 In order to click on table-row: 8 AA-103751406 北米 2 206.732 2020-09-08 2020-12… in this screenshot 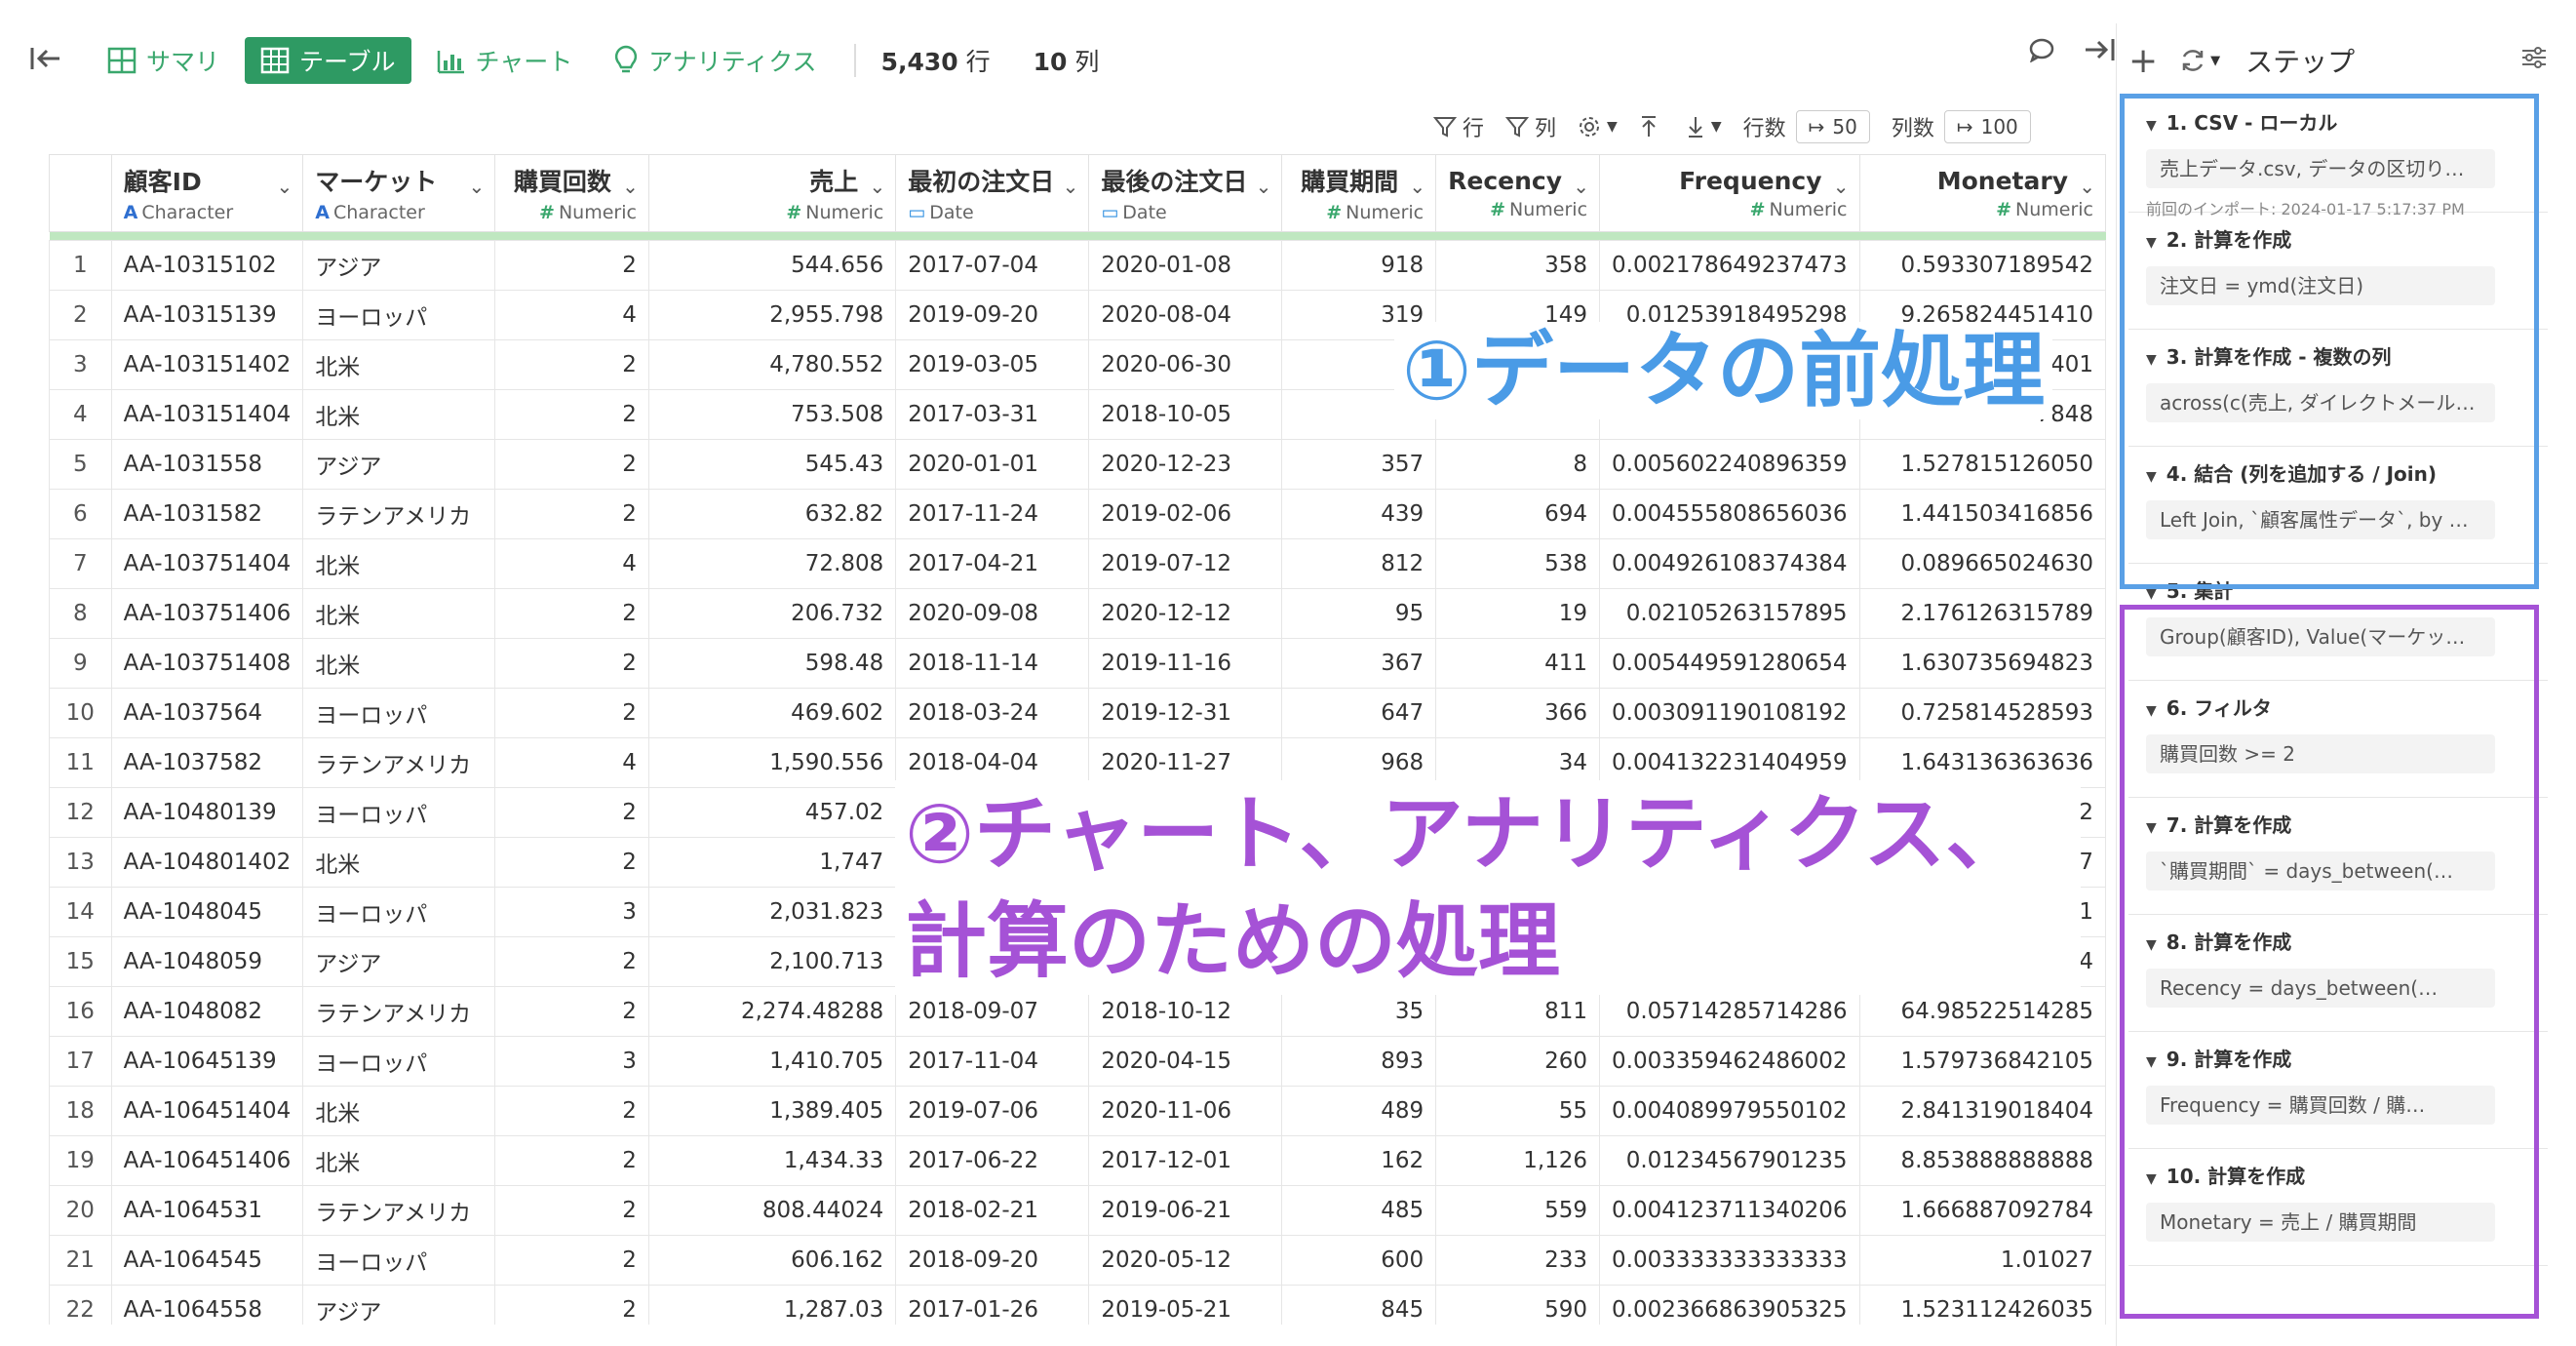, I will do `click(1077, 613)`.